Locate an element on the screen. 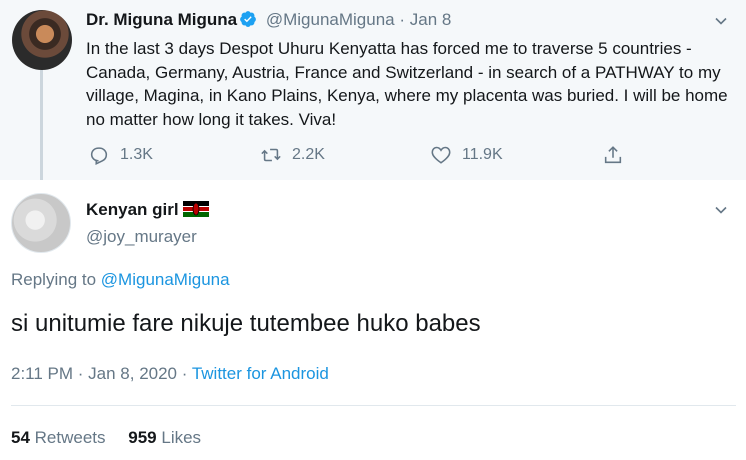 Image resolution: width=746 pixels, height=460 pixels. likes-stat: 959 Likes is located at coordinates (164, 437).